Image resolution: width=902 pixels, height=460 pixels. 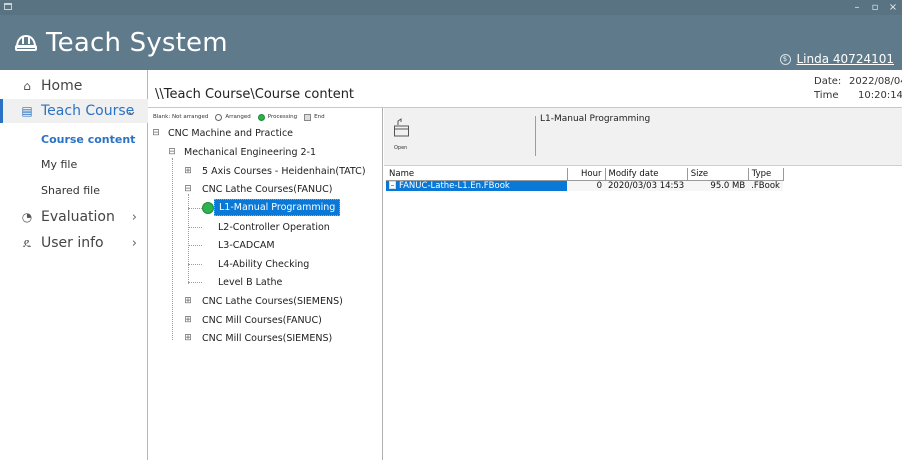 I want to click on tree-node-cnc-lathe-fanuc: ⊟ CNC Lathe Courses(FANUC), so click(x=265, y=189).